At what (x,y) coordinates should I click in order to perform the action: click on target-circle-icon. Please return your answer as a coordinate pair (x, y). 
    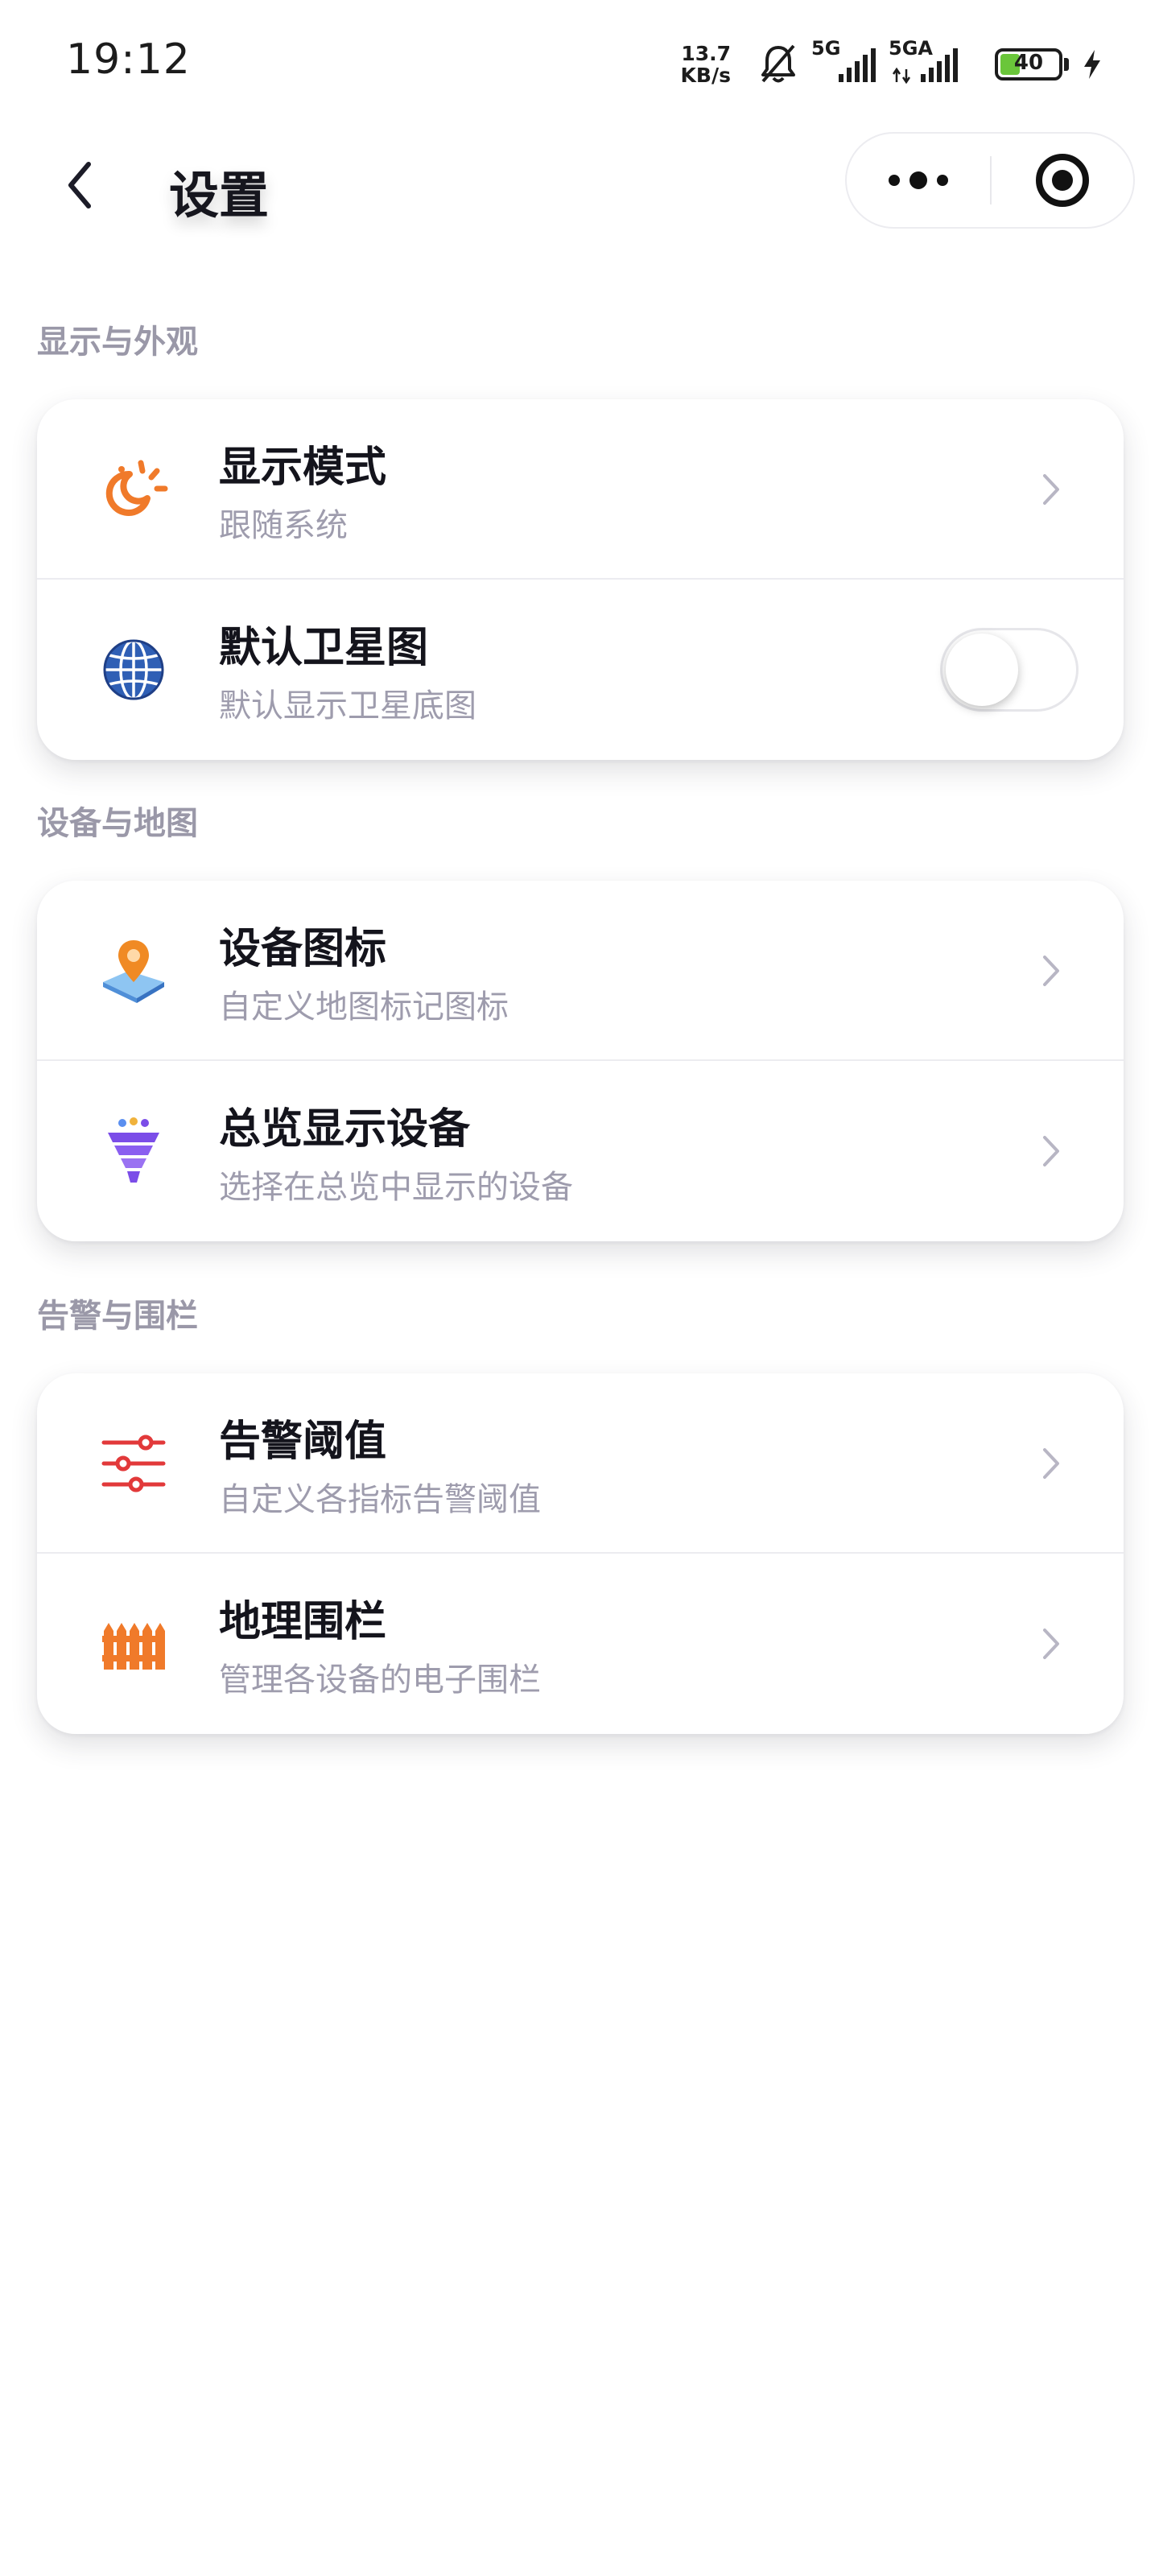
    Looking at the image, I should click on (1062, 180).